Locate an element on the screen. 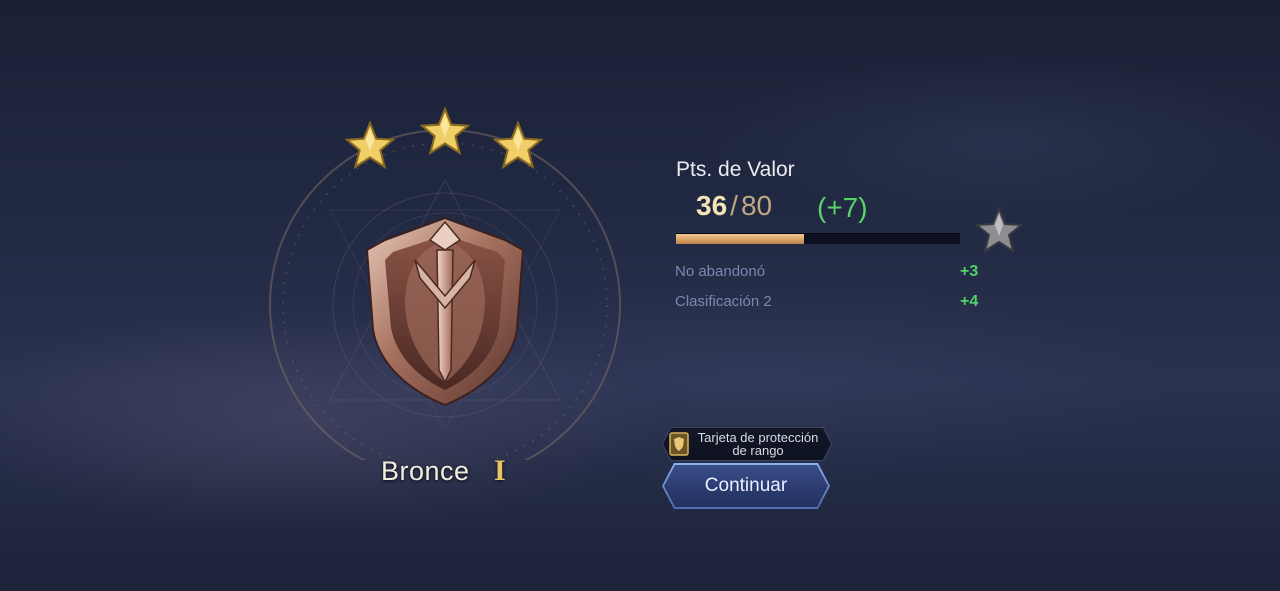  valor-points-title: Pts. de Valor is located at coordinates (735, 169).